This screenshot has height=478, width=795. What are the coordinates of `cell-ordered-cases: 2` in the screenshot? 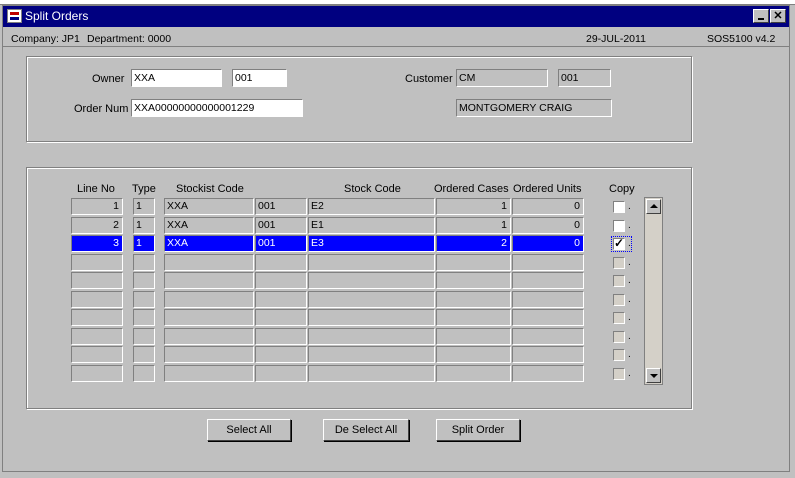 It's located at (473, 243).